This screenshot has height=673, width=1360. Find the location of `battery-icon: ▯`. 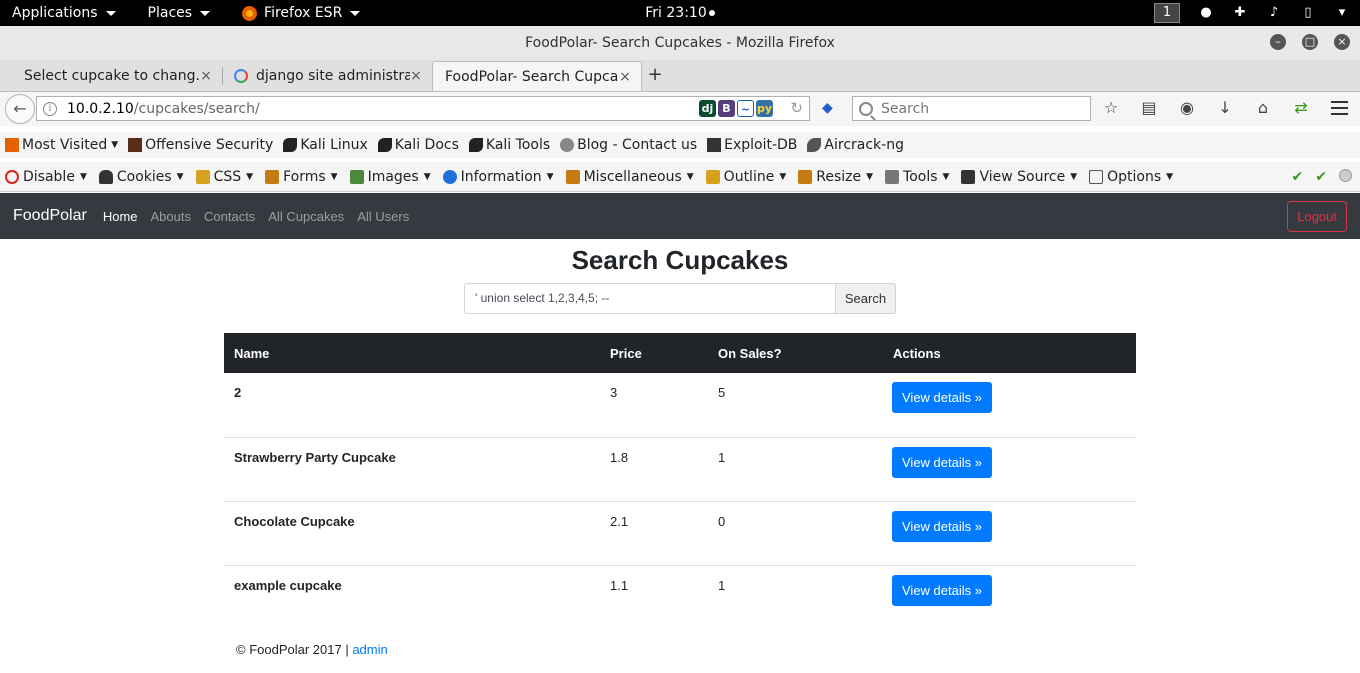

battery-icon: ▯ is located at coordinates (1308, 13).